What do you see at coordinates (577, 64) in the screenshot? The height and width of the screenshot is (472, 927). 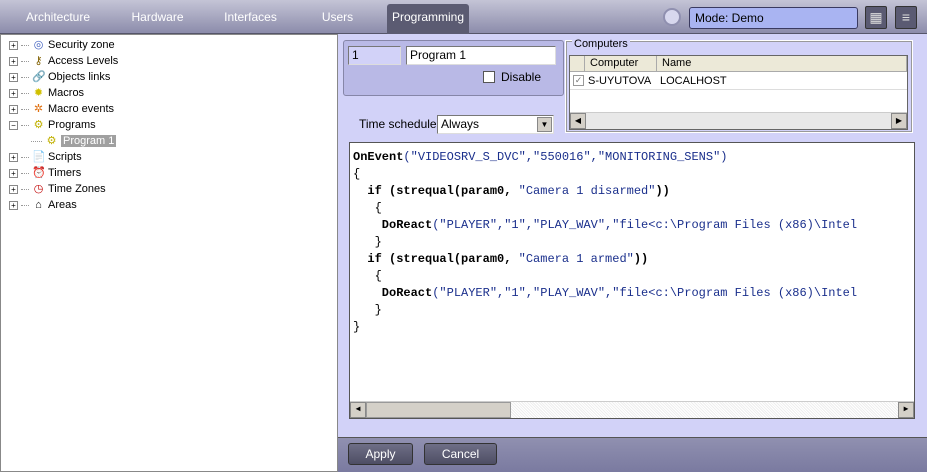 I see `row-header-corner` at bounding box center [577, 64].